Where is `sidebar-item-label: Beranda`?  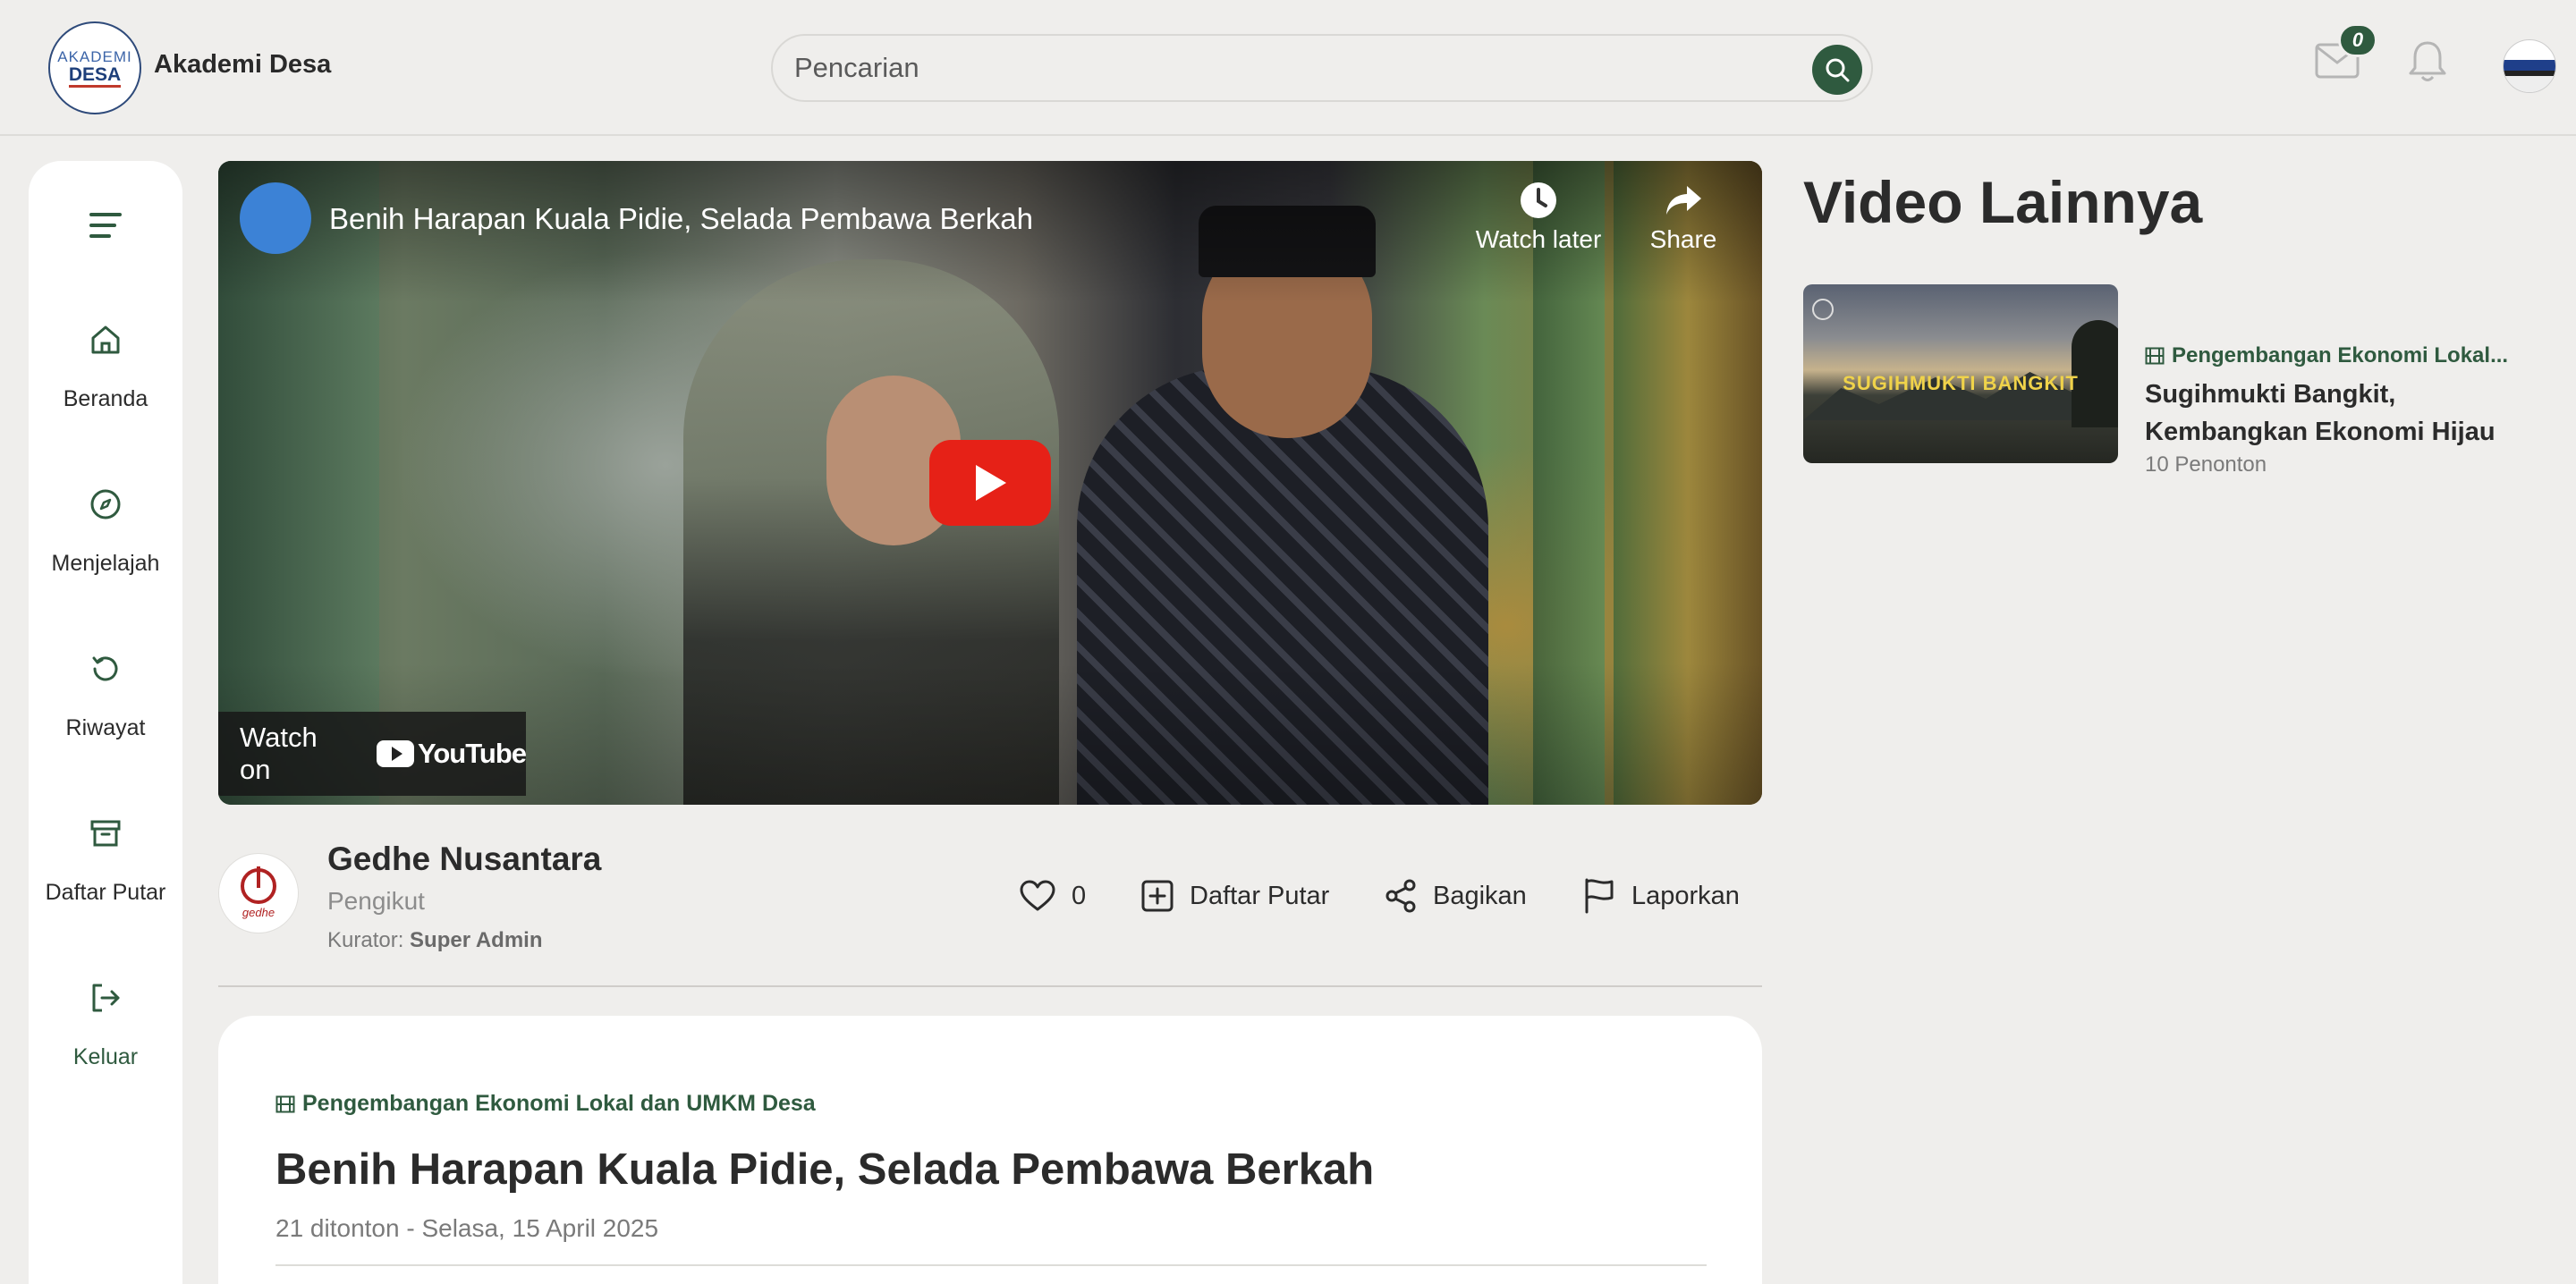
sidebar-item-label: Beranda is located at coordinates (105, 398).